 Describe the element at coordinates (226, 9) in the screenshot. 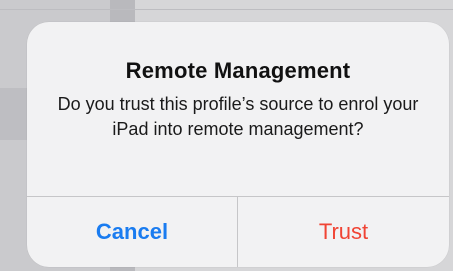

I see `background-separator` at that location.